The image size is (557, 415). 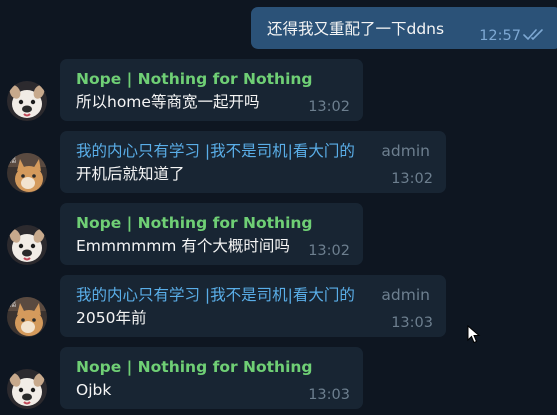 I want to click on message-text: 还得我又重配了一下ddns, so click(x=356, y=29).